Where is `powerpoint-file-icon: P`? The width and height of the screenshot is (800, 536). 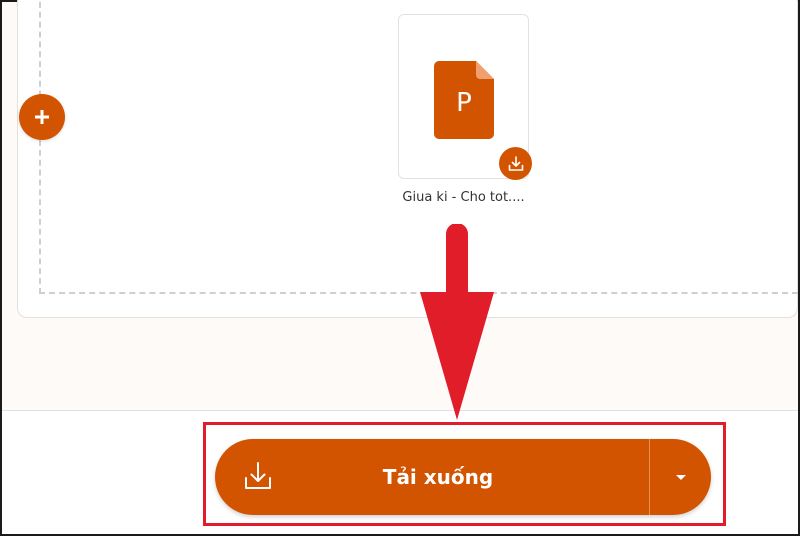 powerpoint-file-icon: P is located at coordinates (464, 100).